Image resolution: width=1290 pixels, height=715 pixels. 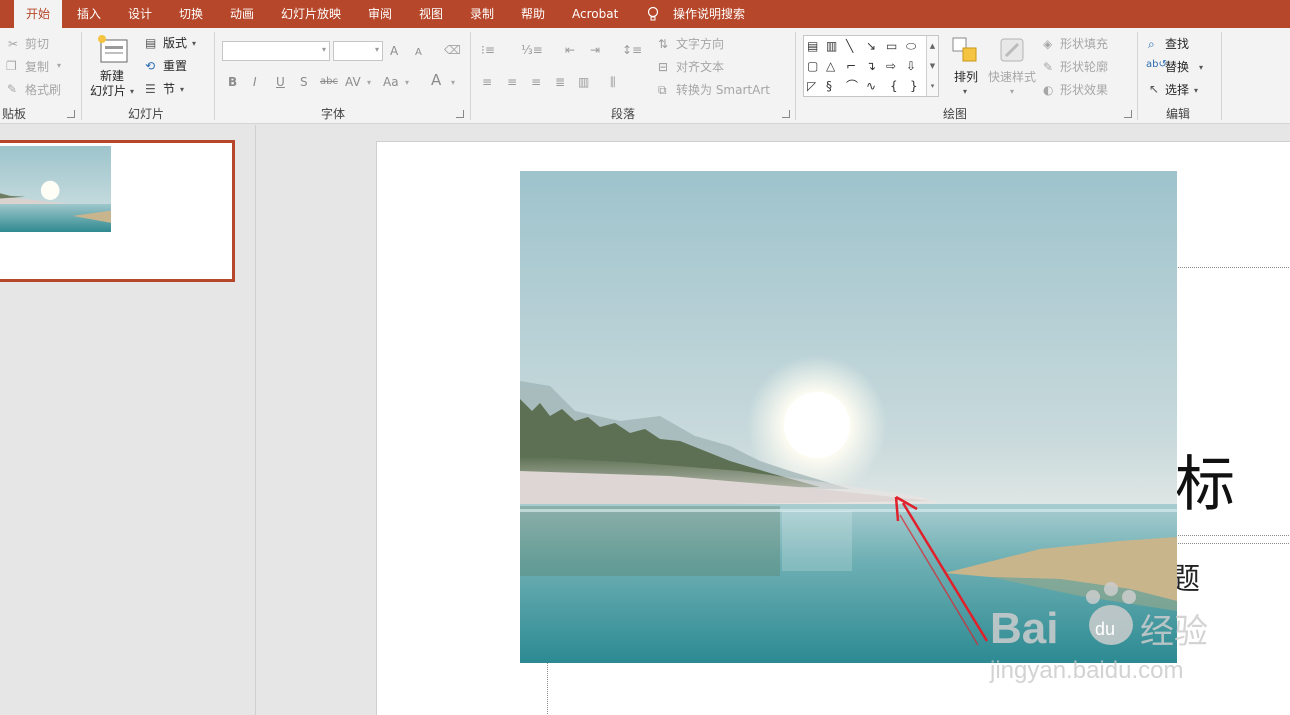 I want to click on line-spacing-icon: ↕≡, so click(x=632, y=50).